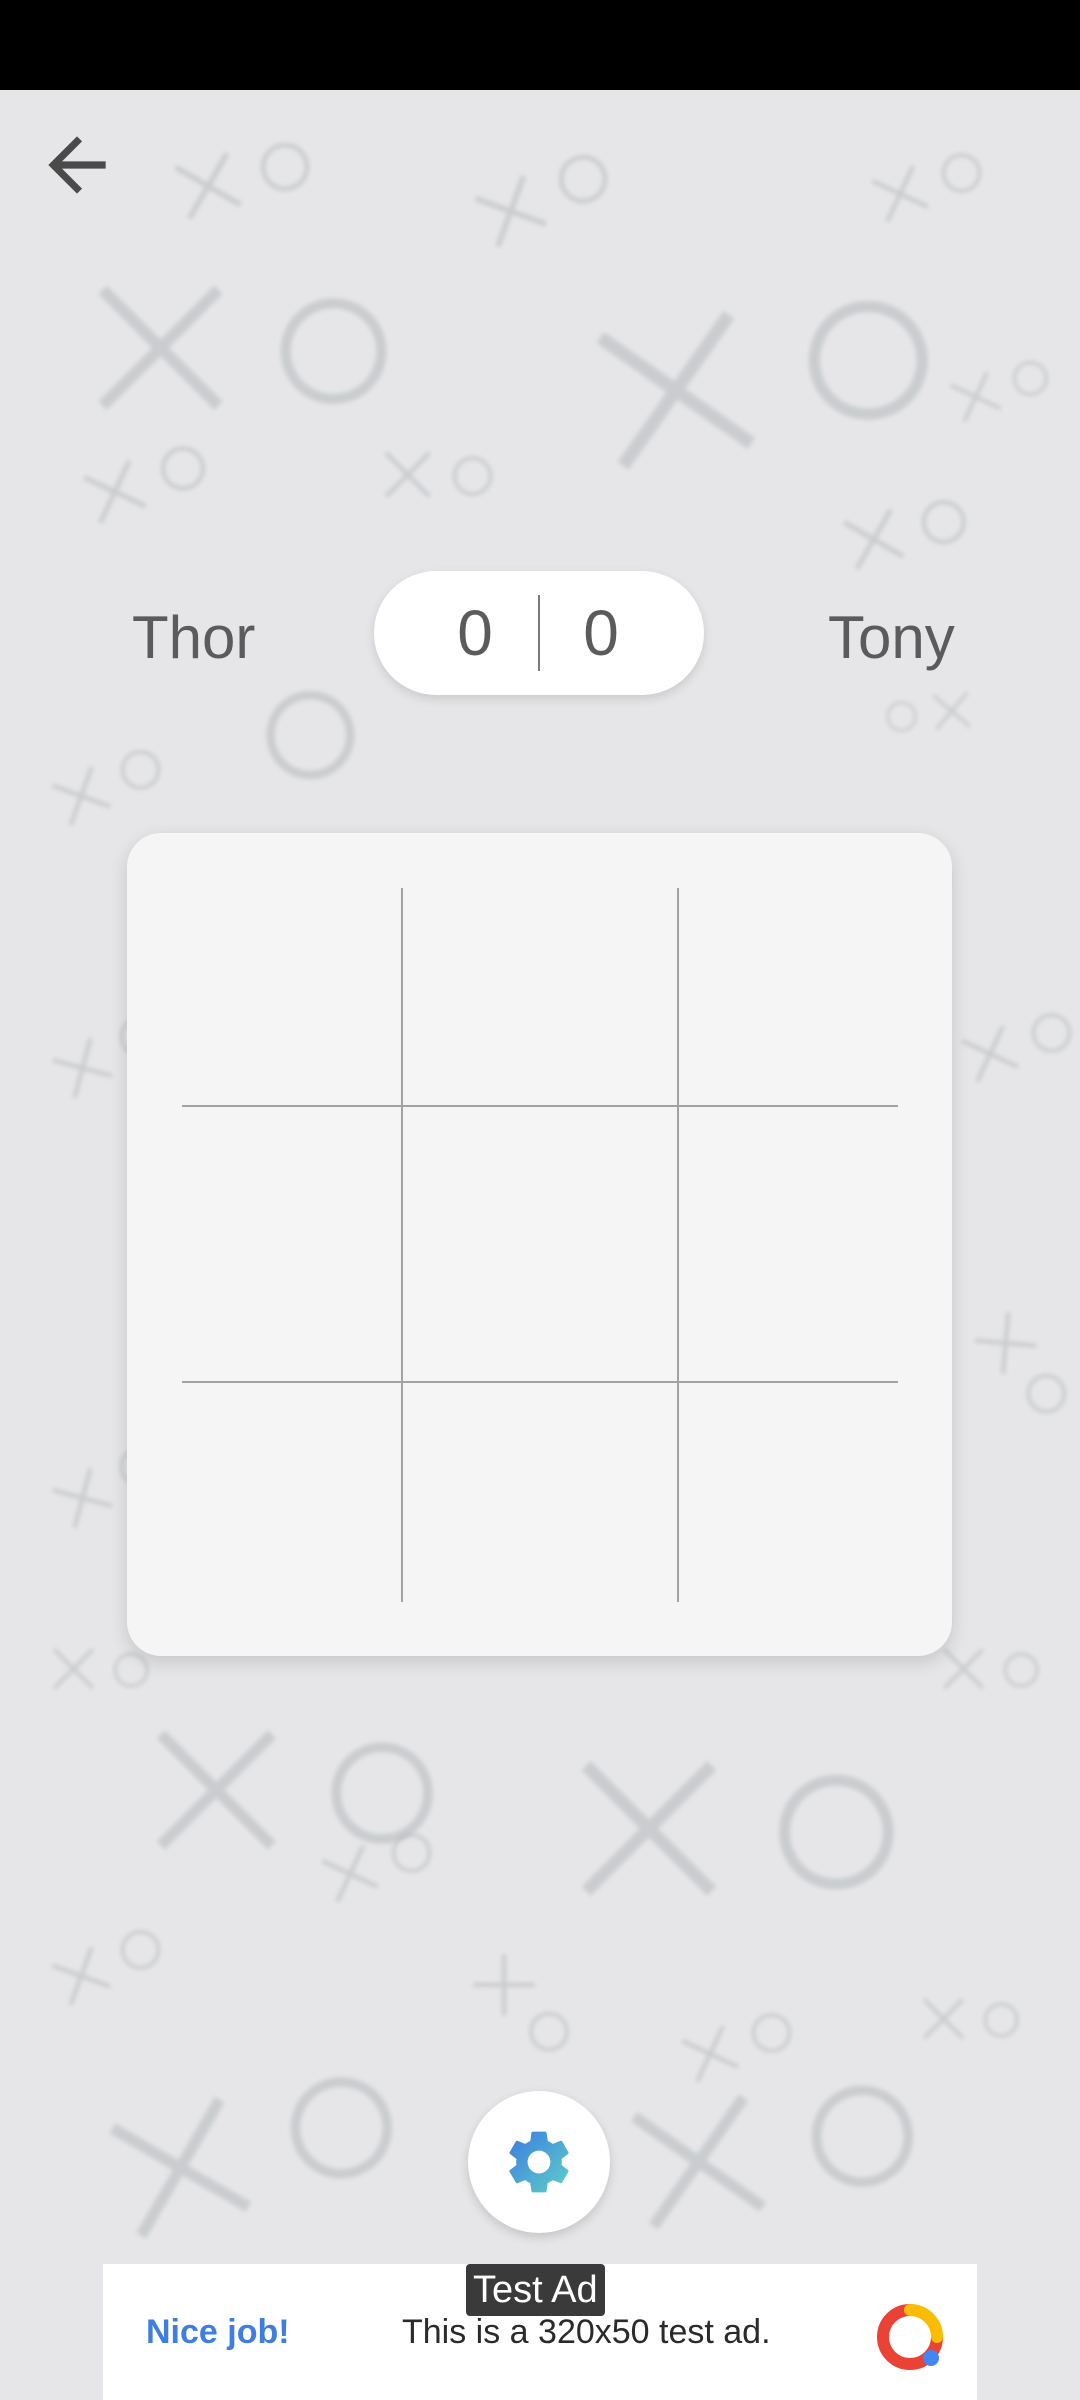 This screenshot has width=1080, height=2400. What do you see at coordinates (891, 637) in the screenshot?
I see `player-two-name: Tony` at bounding box center [891, 637].